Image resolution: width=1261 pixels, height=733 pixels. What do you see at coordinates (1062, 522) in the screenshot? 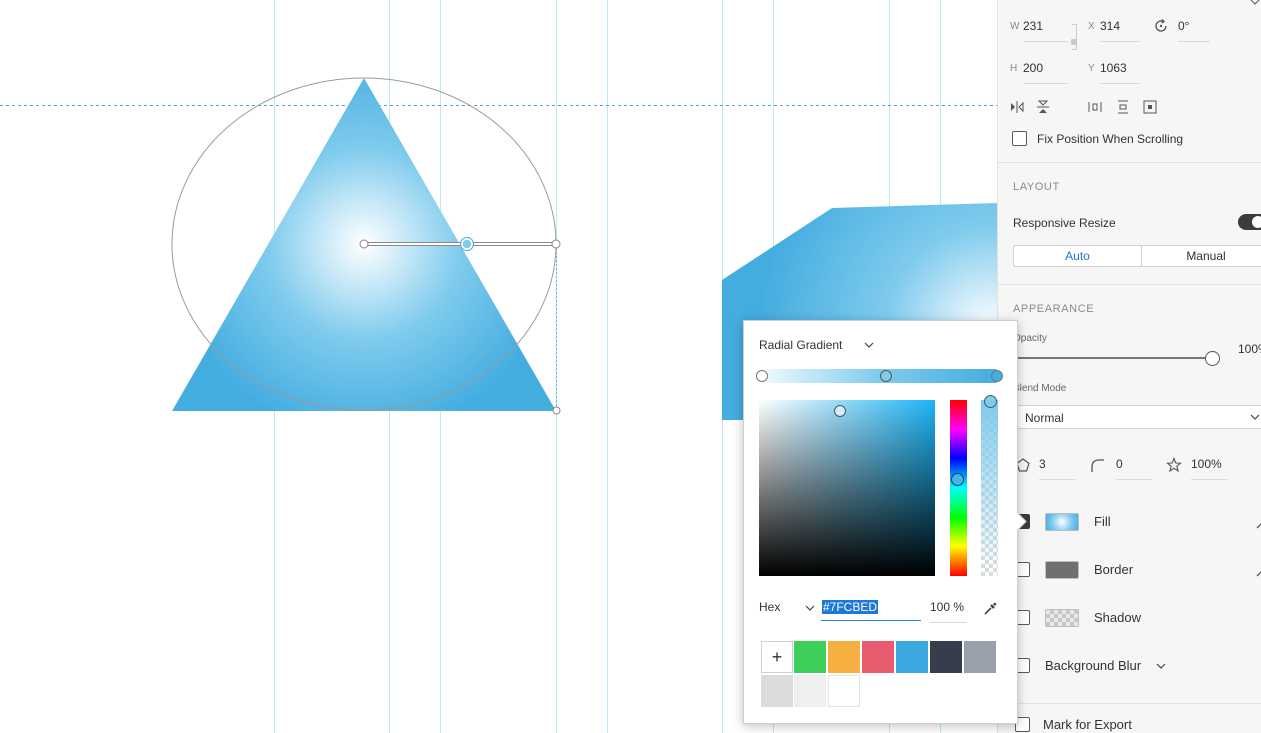
I see `fill-swatch` at bounding box center [1062, 522].